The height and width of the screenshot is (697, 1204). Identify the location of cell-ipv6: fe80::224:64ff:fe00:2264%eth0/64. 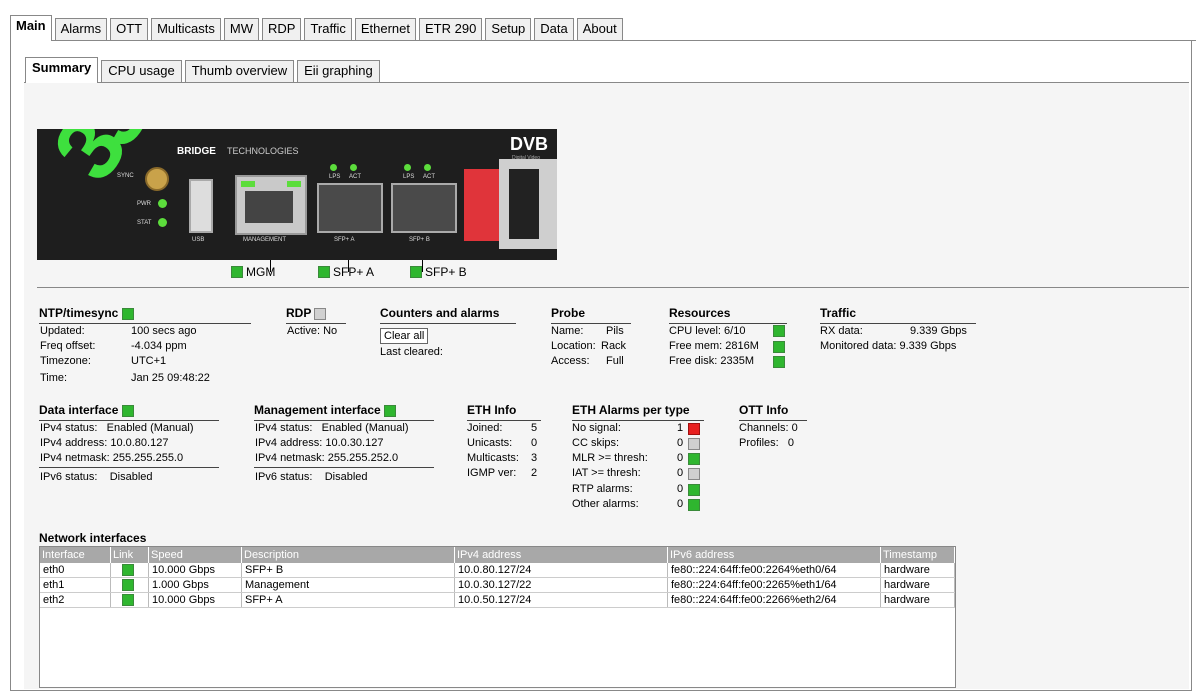
(774, 570).